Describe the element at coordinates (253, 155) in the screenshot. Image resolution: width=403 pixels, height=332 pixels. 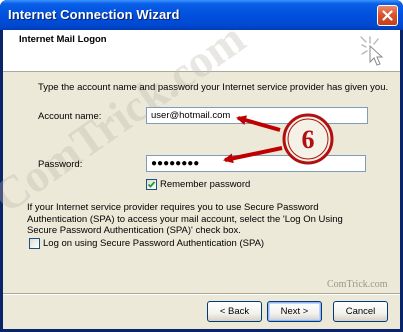
I see `arrow-to-password` at that location.